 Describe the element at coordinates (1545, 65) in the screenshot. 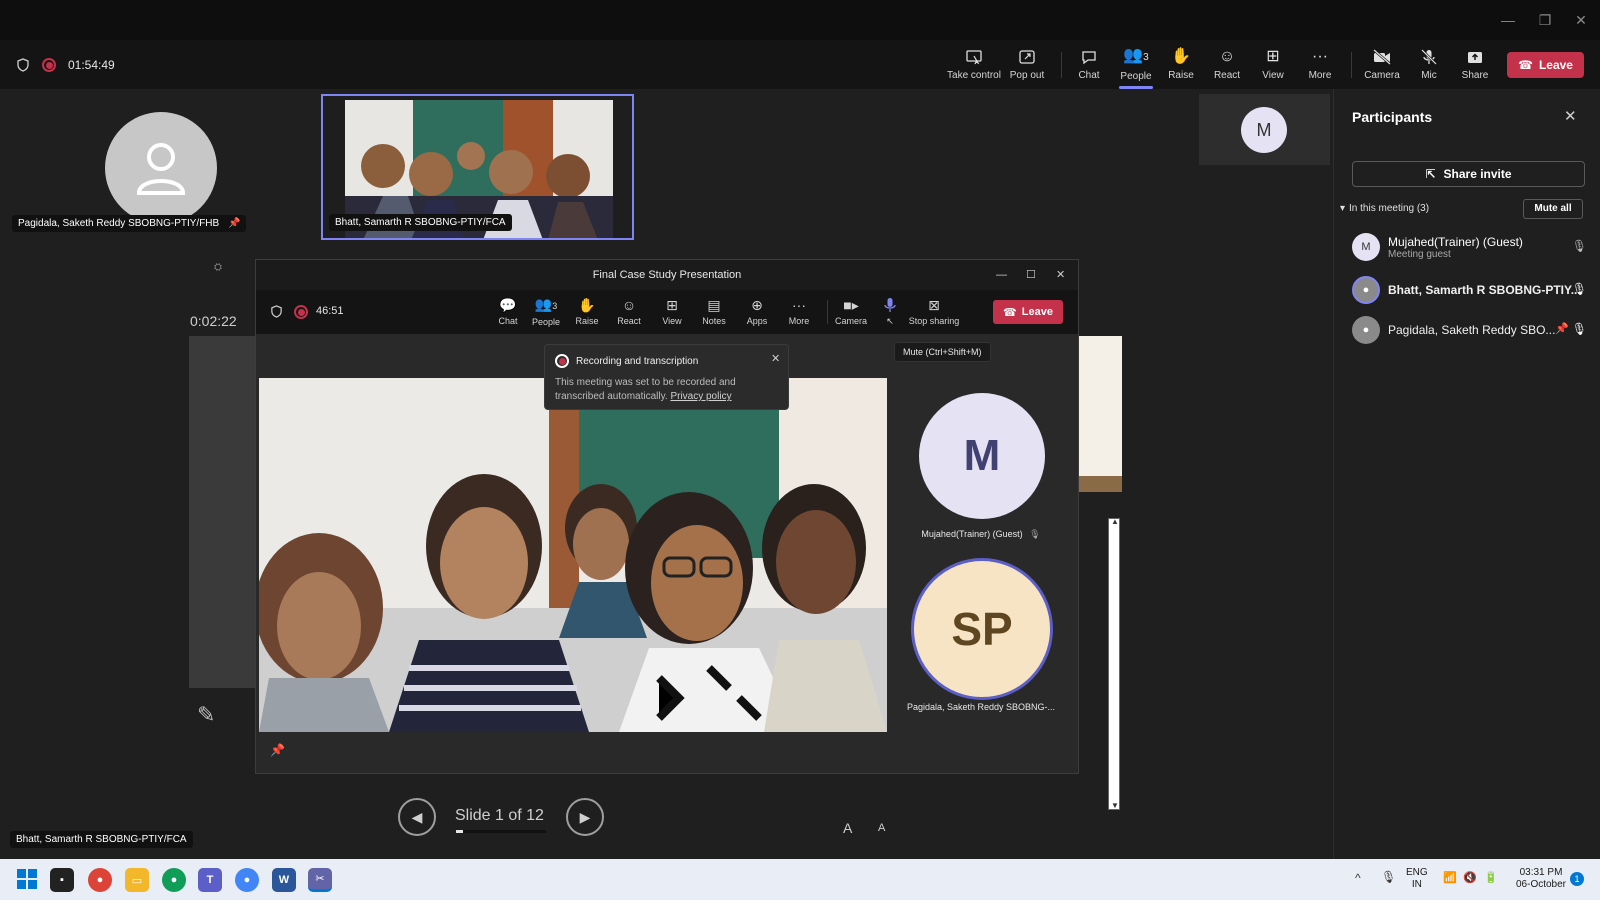

I see `leave-button: ☎ Leave` at that location.